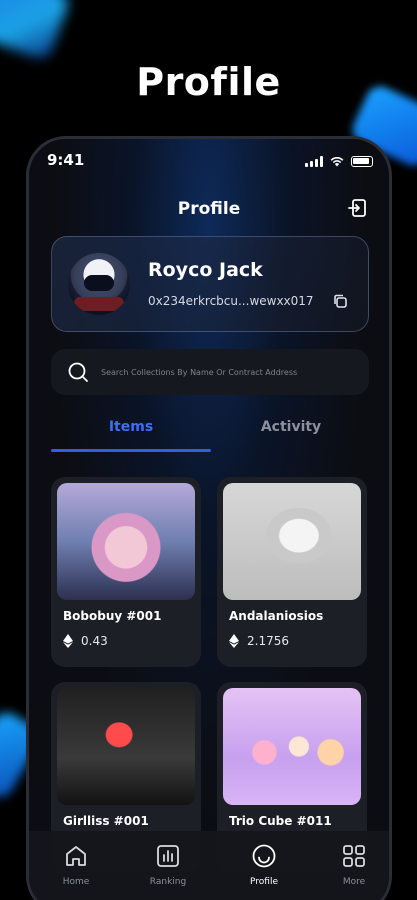  Describe the element at coordinates (210, 284) in the screenshot. I see `profile-card: Royco Jack 0x234erkrcbcu...wewxx017` at that location.